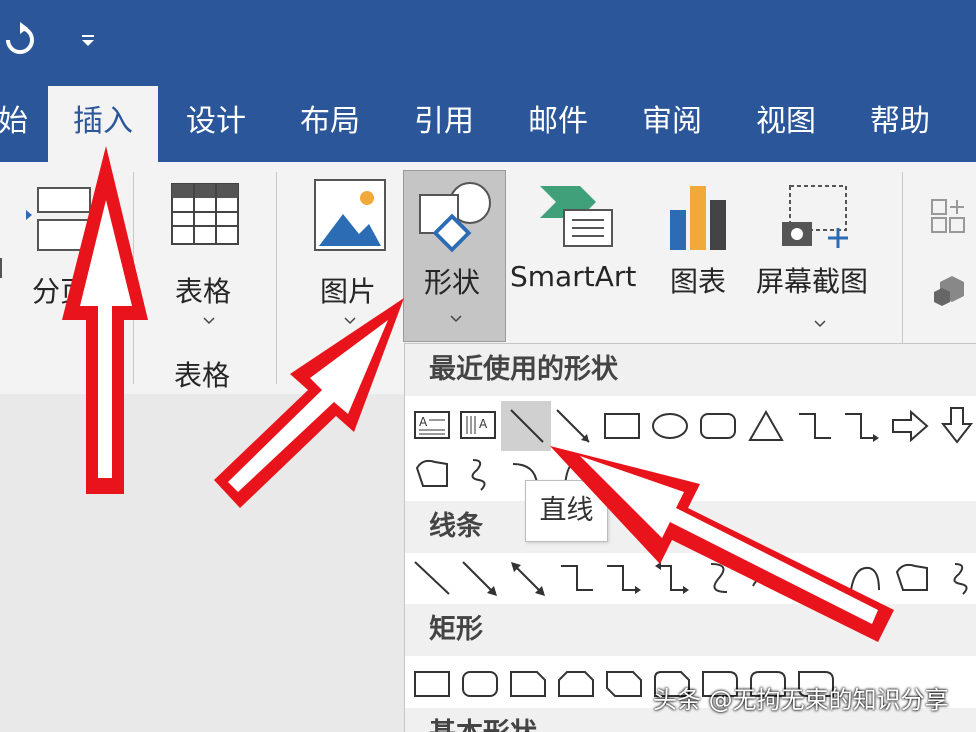  What do you see at coordinates (816, 578) in the screenshot?
I see `curved-double-arrow-connector-shape` at bounding box center [816, 578].